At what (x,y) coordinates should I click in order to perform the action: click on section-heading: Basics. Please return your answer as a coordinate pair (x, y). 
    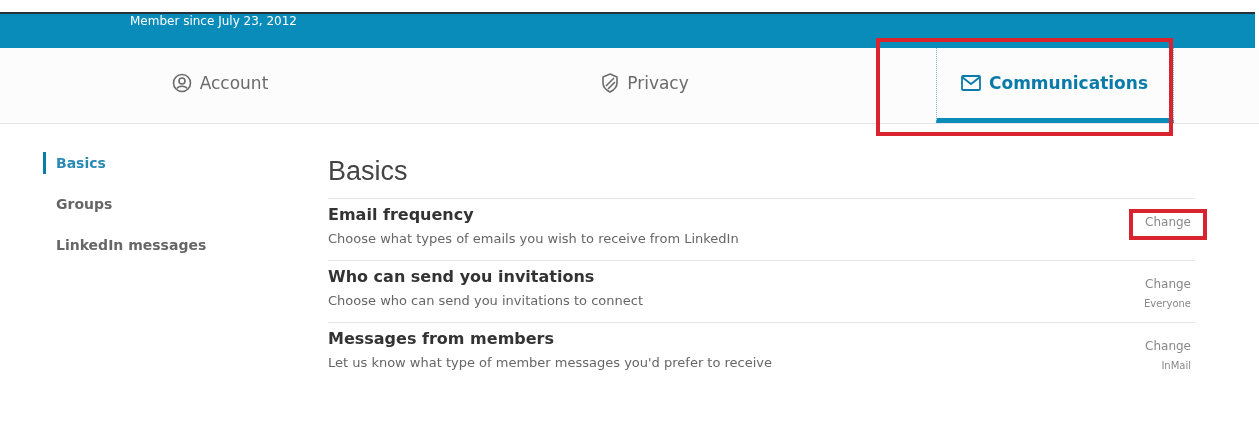
    Looking at the image, I should click on (368, 171).